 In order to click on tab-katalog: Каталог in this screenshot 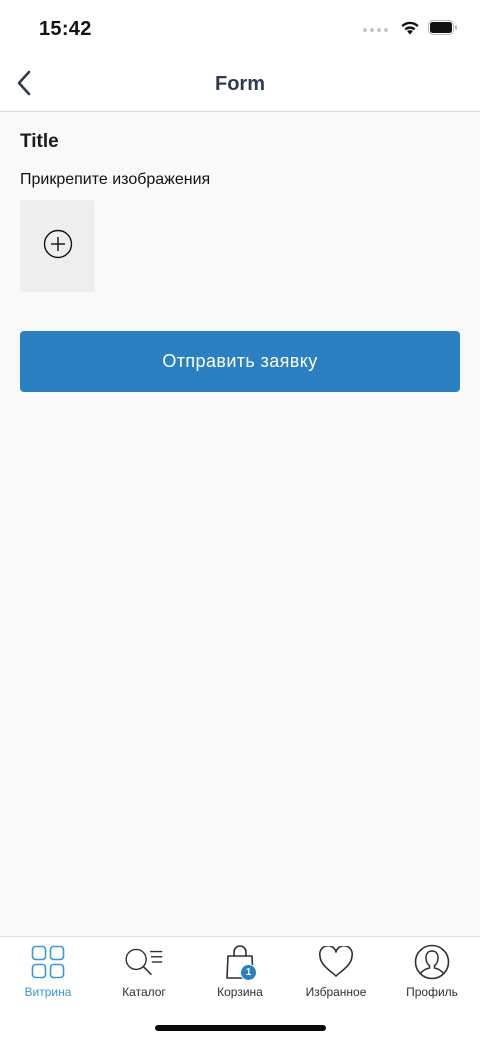, I will do `click(144, 970)`.